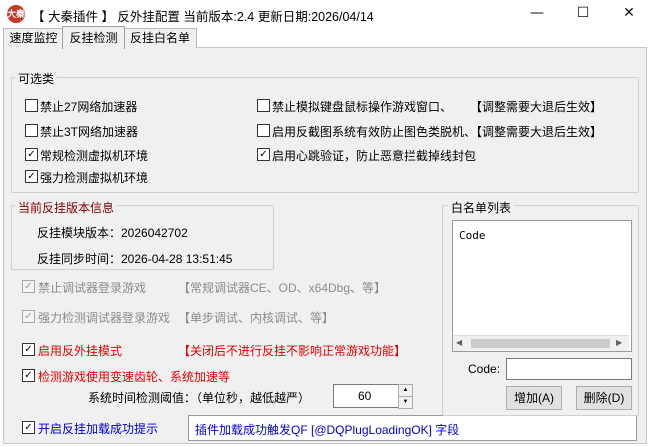 The height and width of the screenshot is (447, 652). What do you see at coordinates (481, 207) in the screenshot?
I see `whitelist-group-title: 白名单列表` at bounding box center [481, 207].